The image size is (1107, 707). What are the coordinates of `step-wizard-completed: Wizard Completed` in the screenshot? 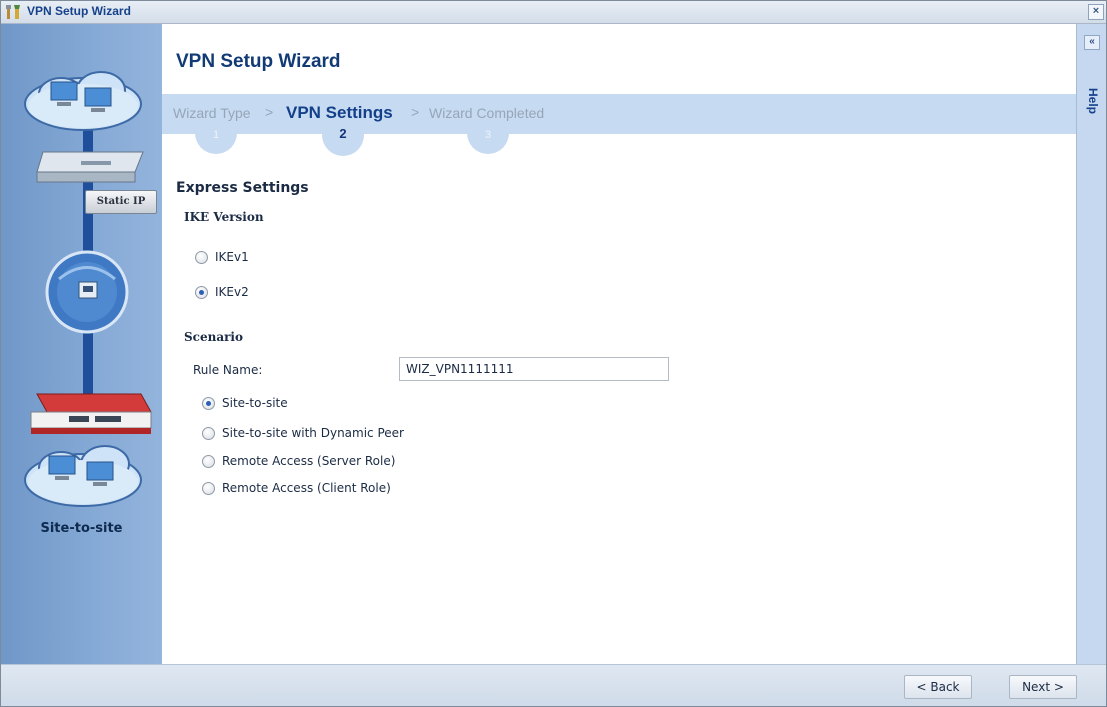 It's located at (487, 113).